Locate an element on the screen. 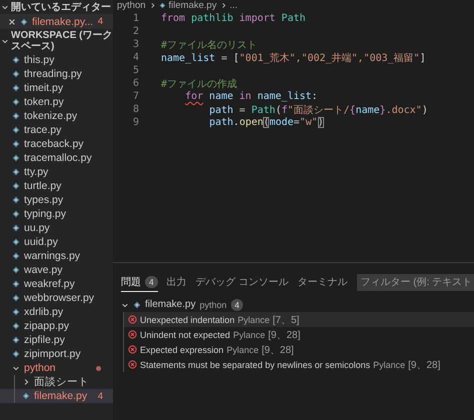 This screenshot has width=474, height=420. problem-position: [7、5] is located at coordinates (286, 320).